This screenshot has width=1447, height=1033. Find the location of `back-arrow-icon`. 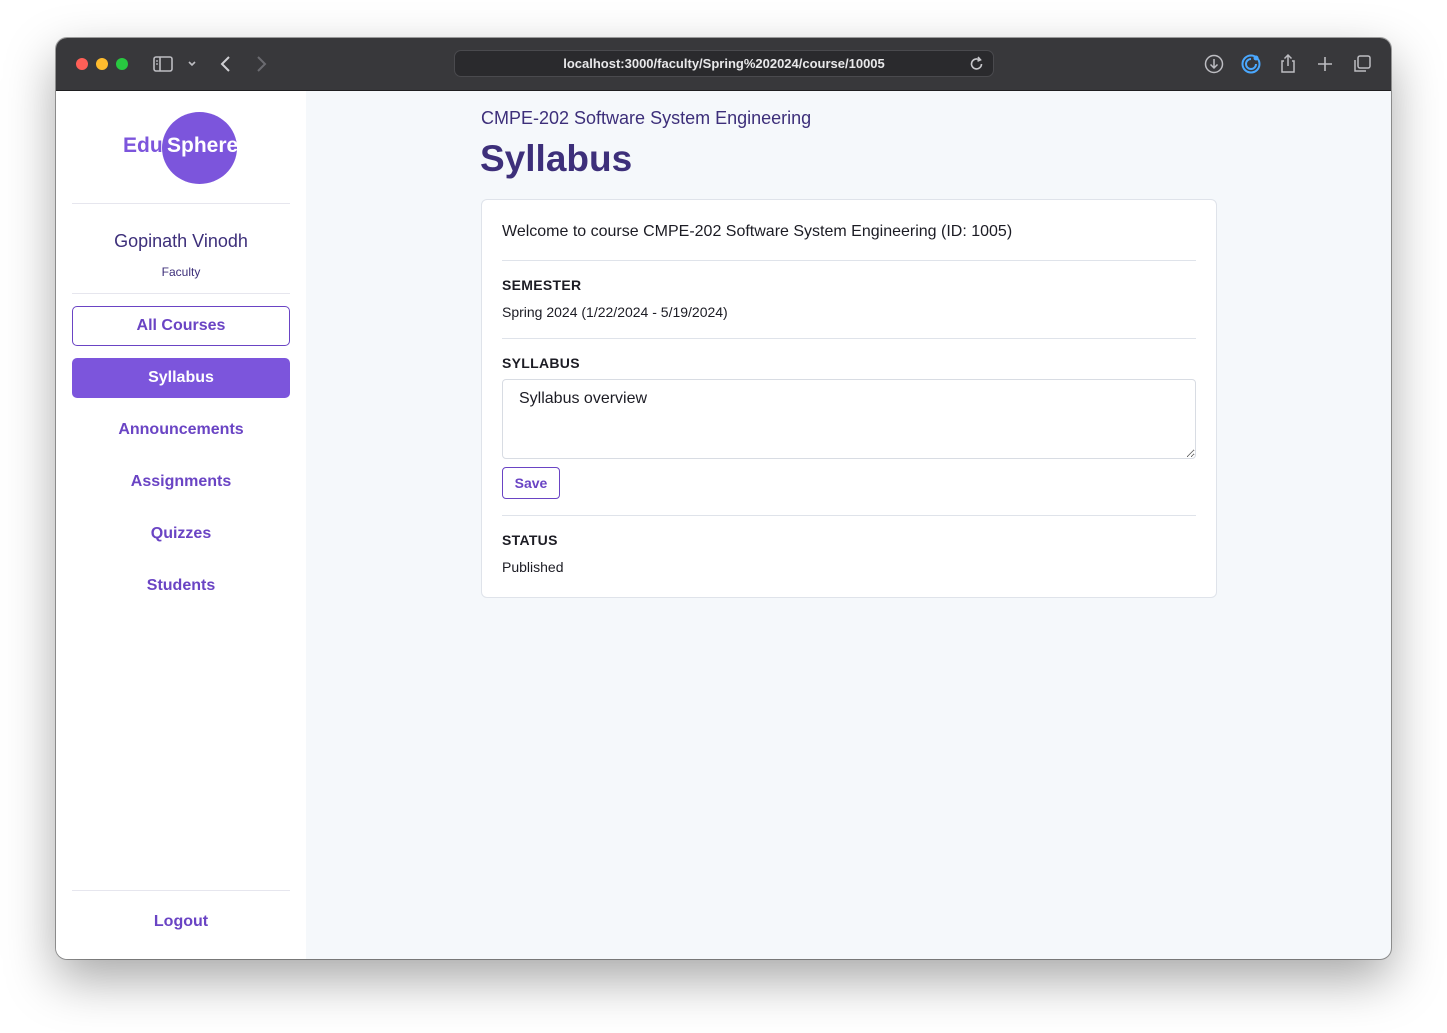

back-arrow-icon is located at coordinates (226, 64).